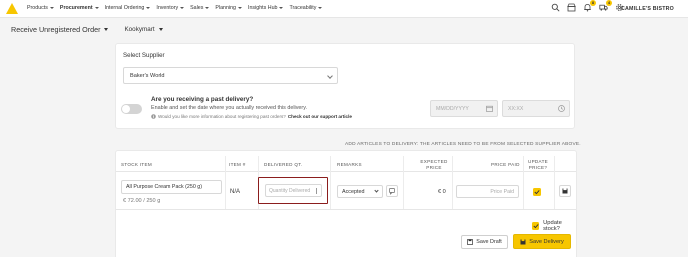 This screenshot has width=688, height=257. Describe the element at coordinates (76, 8) in the screenshot. I see `nav-label: Procurement` at that location.